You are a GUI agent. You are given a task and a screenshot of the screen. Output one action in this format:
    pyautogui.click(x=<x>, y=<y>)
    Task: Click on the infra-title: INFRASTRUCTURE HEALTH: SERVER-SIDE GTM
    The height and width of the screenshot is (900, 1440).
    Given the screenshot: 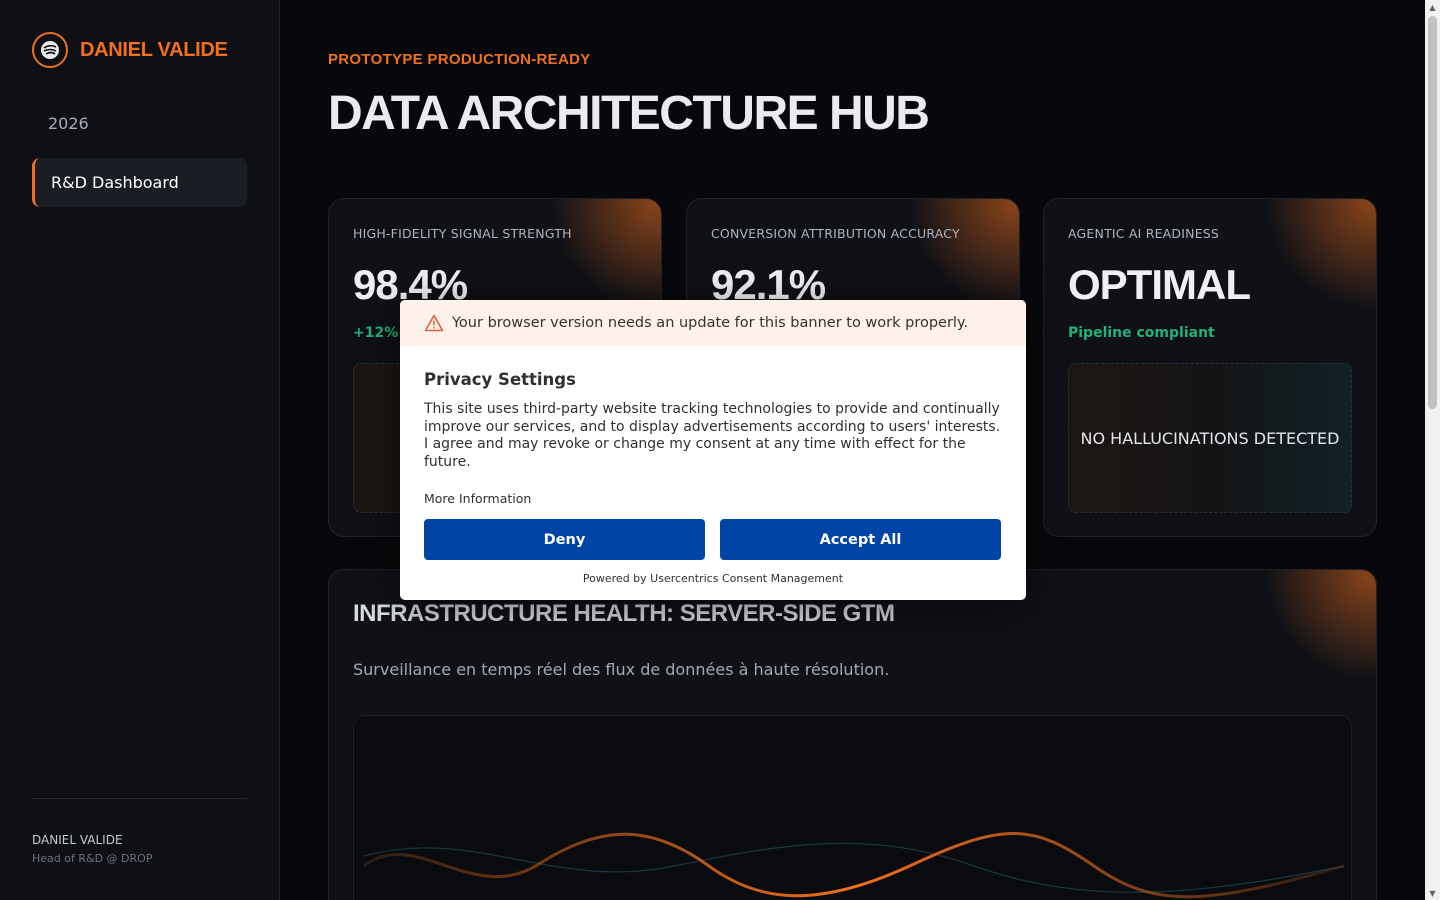 What is the action you would take?
    pyautogui.click(x=624, y=613)
    